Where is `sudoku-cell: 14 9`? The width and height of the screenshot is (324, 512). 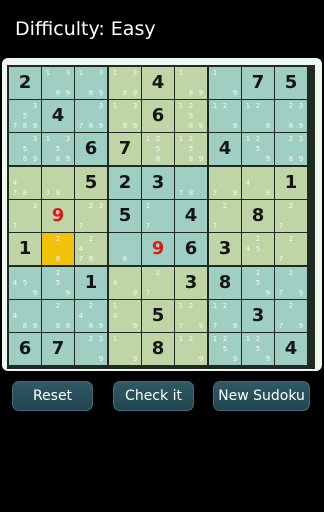 sudoku-cell: 14 9 is located at coordinates (125, 316).